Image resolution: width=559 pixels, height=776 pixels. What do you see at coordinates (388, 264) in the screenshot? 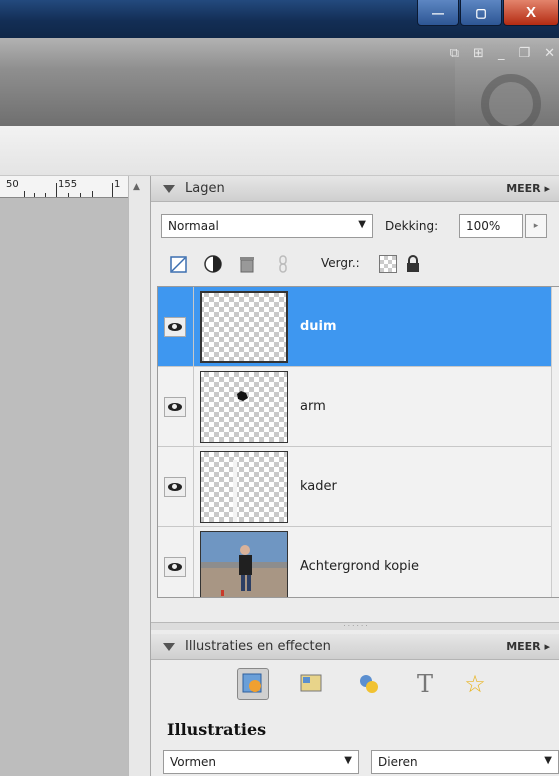
I see `lock-transparency-icon` at bounding box center [388, 264].